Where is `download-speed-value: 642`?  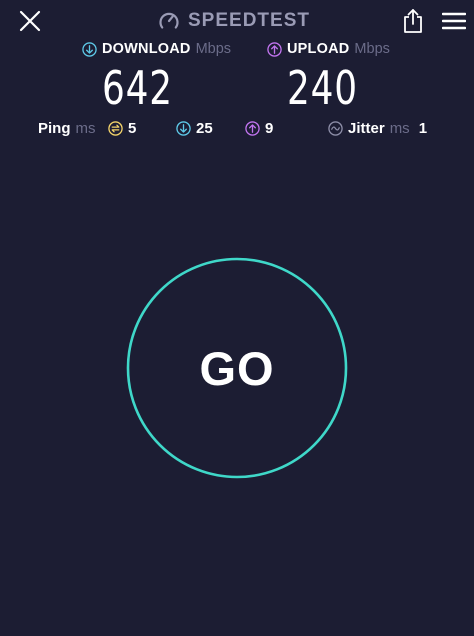 download-speed-value: 642 is located at coordinates (137, 88).